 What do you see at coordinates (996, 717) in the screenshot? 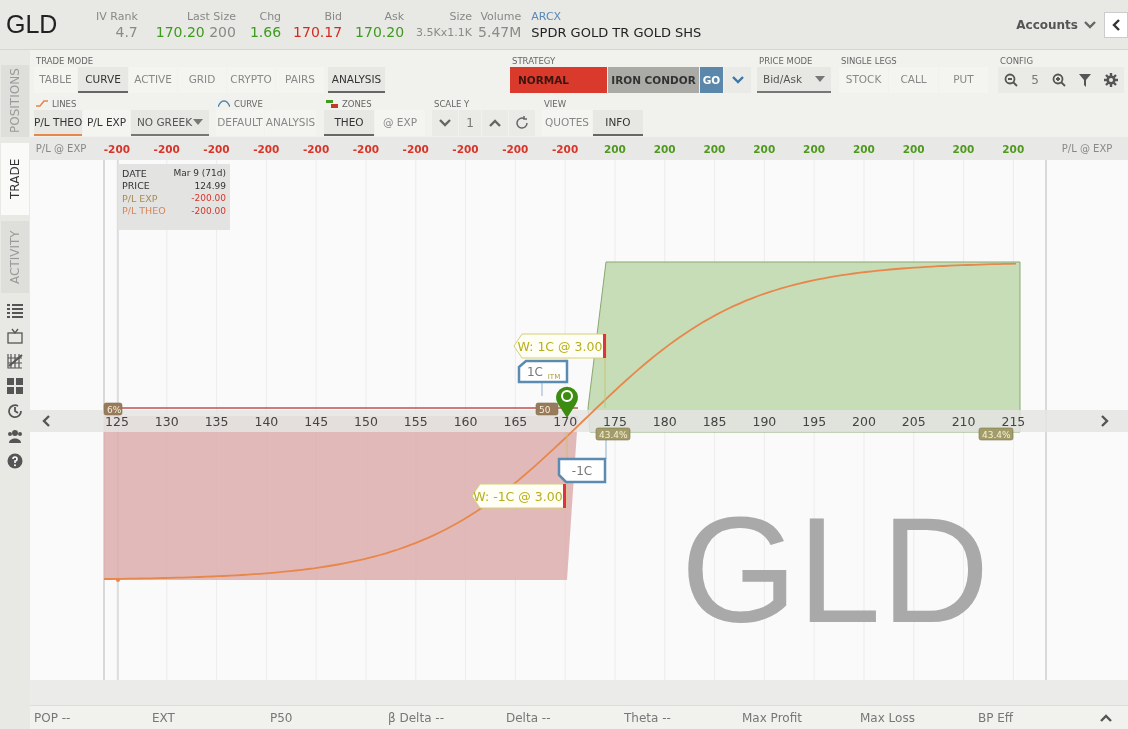
I see `status-metric: BP Eff` at bounding box center [996, 717].